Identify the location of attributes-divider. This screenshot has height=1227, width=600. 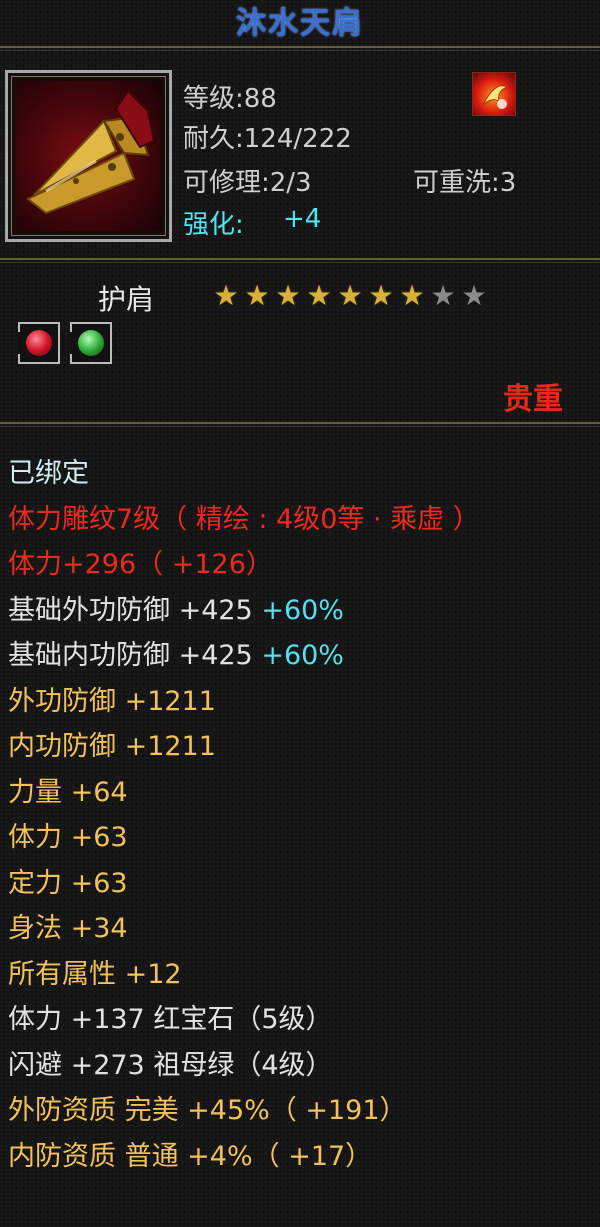
(300, 424).